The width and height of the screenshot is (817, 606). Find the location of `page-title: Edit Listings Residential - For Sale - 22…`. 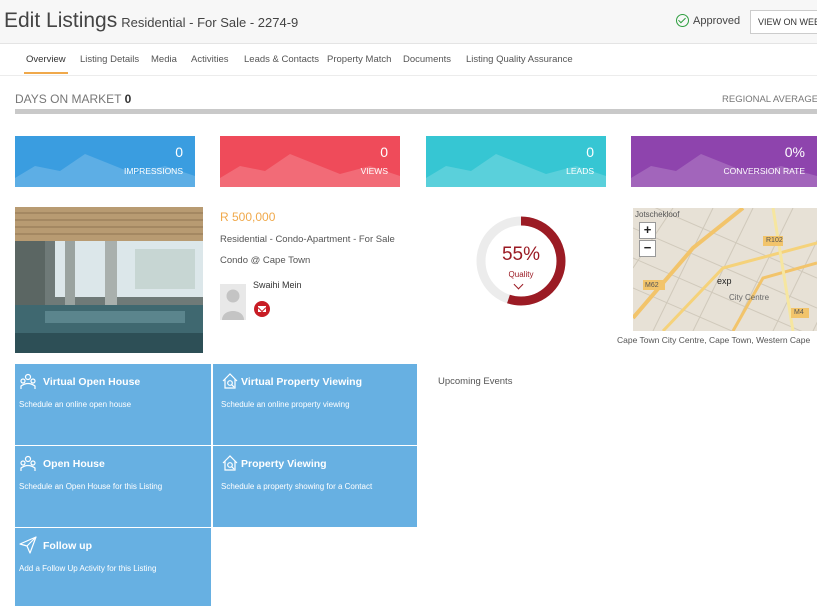

page-title: Edit Listings Residential - For Sale - 22… is located at coordinates (151, 21).